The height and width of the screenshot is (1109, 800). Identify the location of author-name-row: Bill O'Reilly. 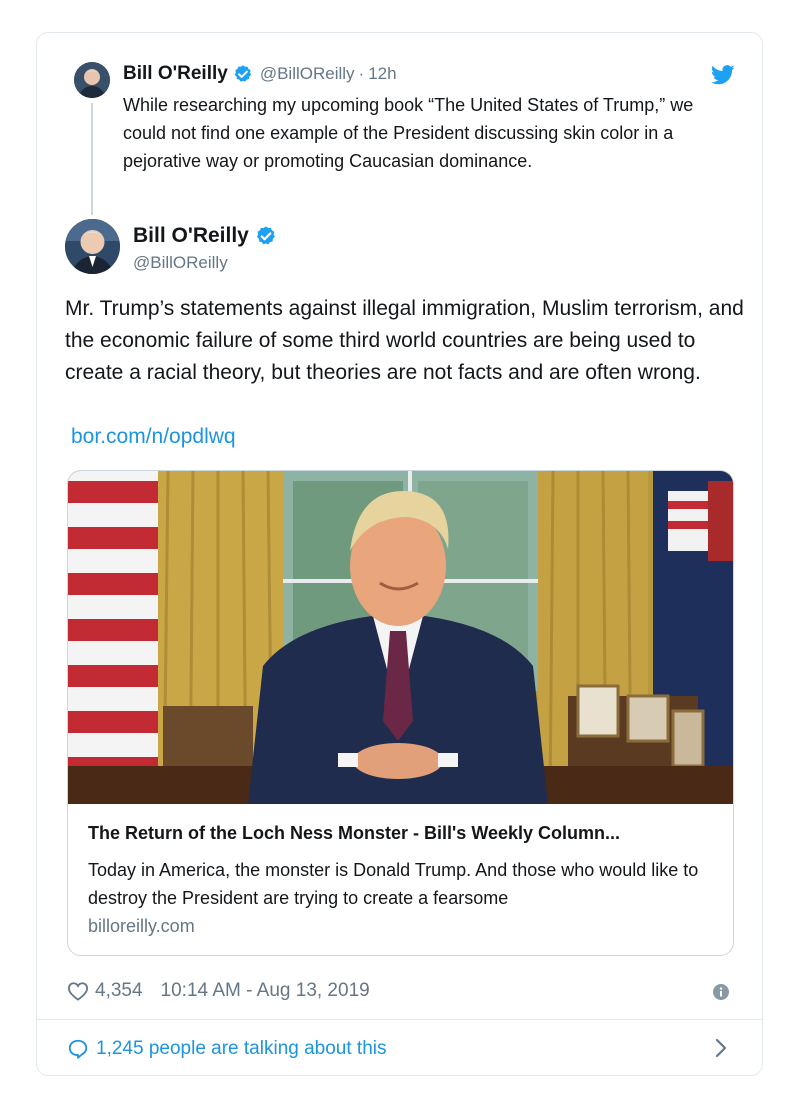
(205, 236).